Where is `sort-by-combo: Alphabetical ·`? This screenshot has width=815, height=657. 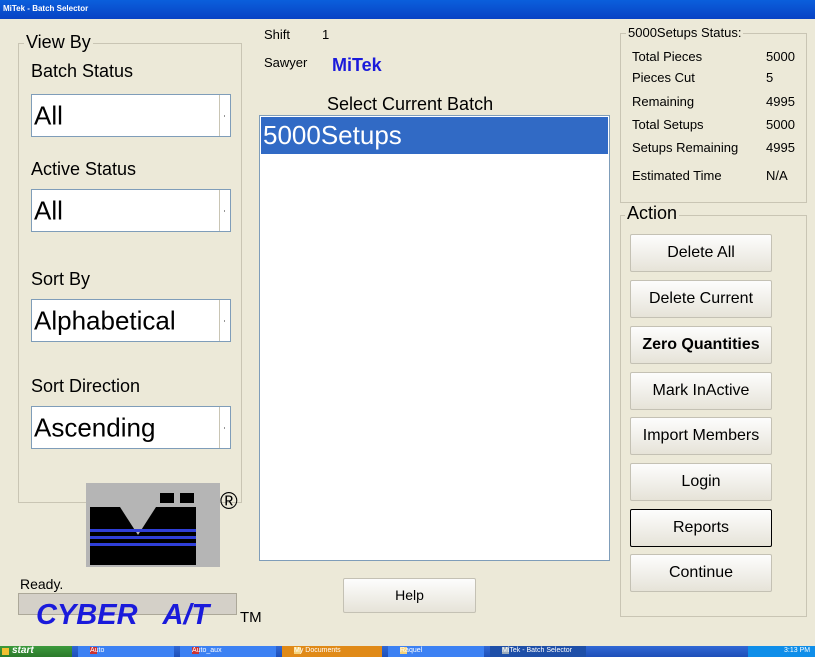
sort-by-combo: Alphabetical · is located at coordinates (131, 320).